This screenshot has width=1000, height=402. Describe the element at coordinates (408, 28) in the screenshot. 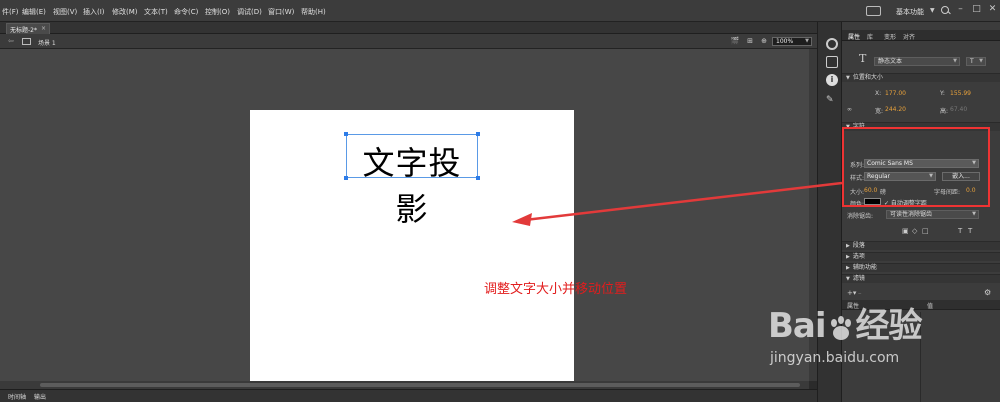

I see `document-tab-bar: 无标题-2* ×` at that location.